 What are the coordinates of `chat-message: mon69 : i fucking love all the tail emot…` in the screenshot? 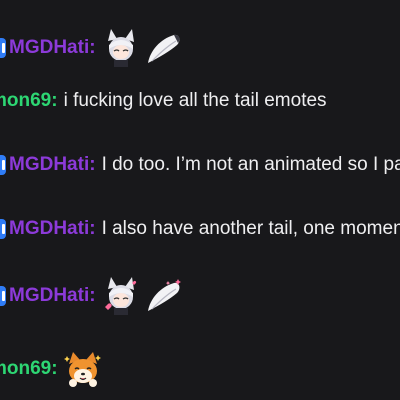 It's located at (163, 101).